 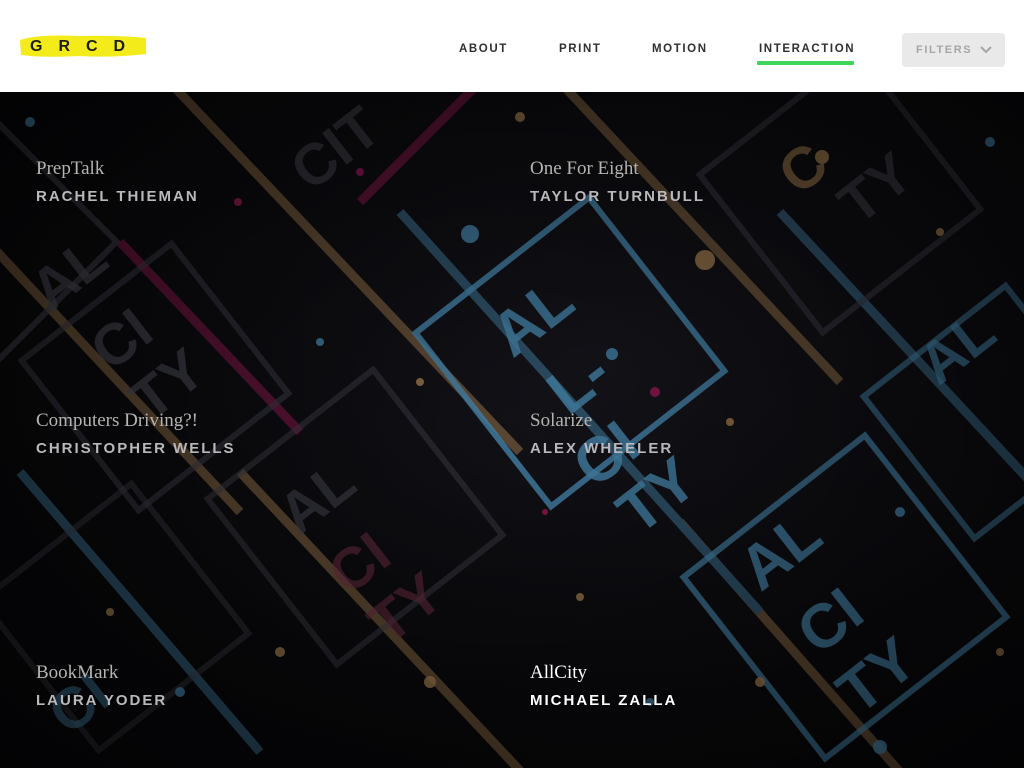 What do you see at coordinates (561, 420) in the screenshot?
I see `project-title: Solarize` at bounding box center [561, 420].